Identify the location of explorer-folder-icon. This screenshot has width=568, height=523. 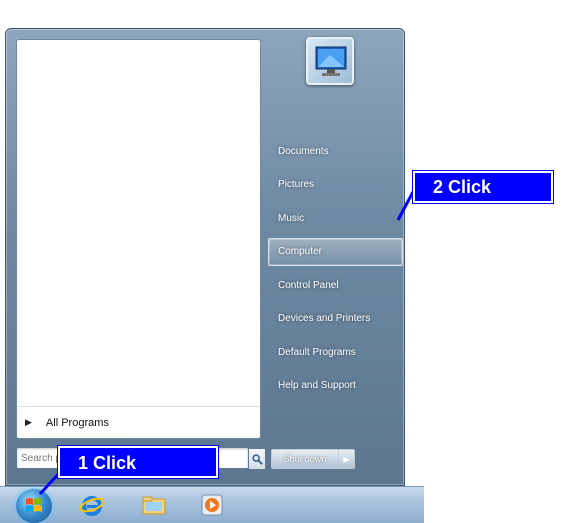
(154, 505).